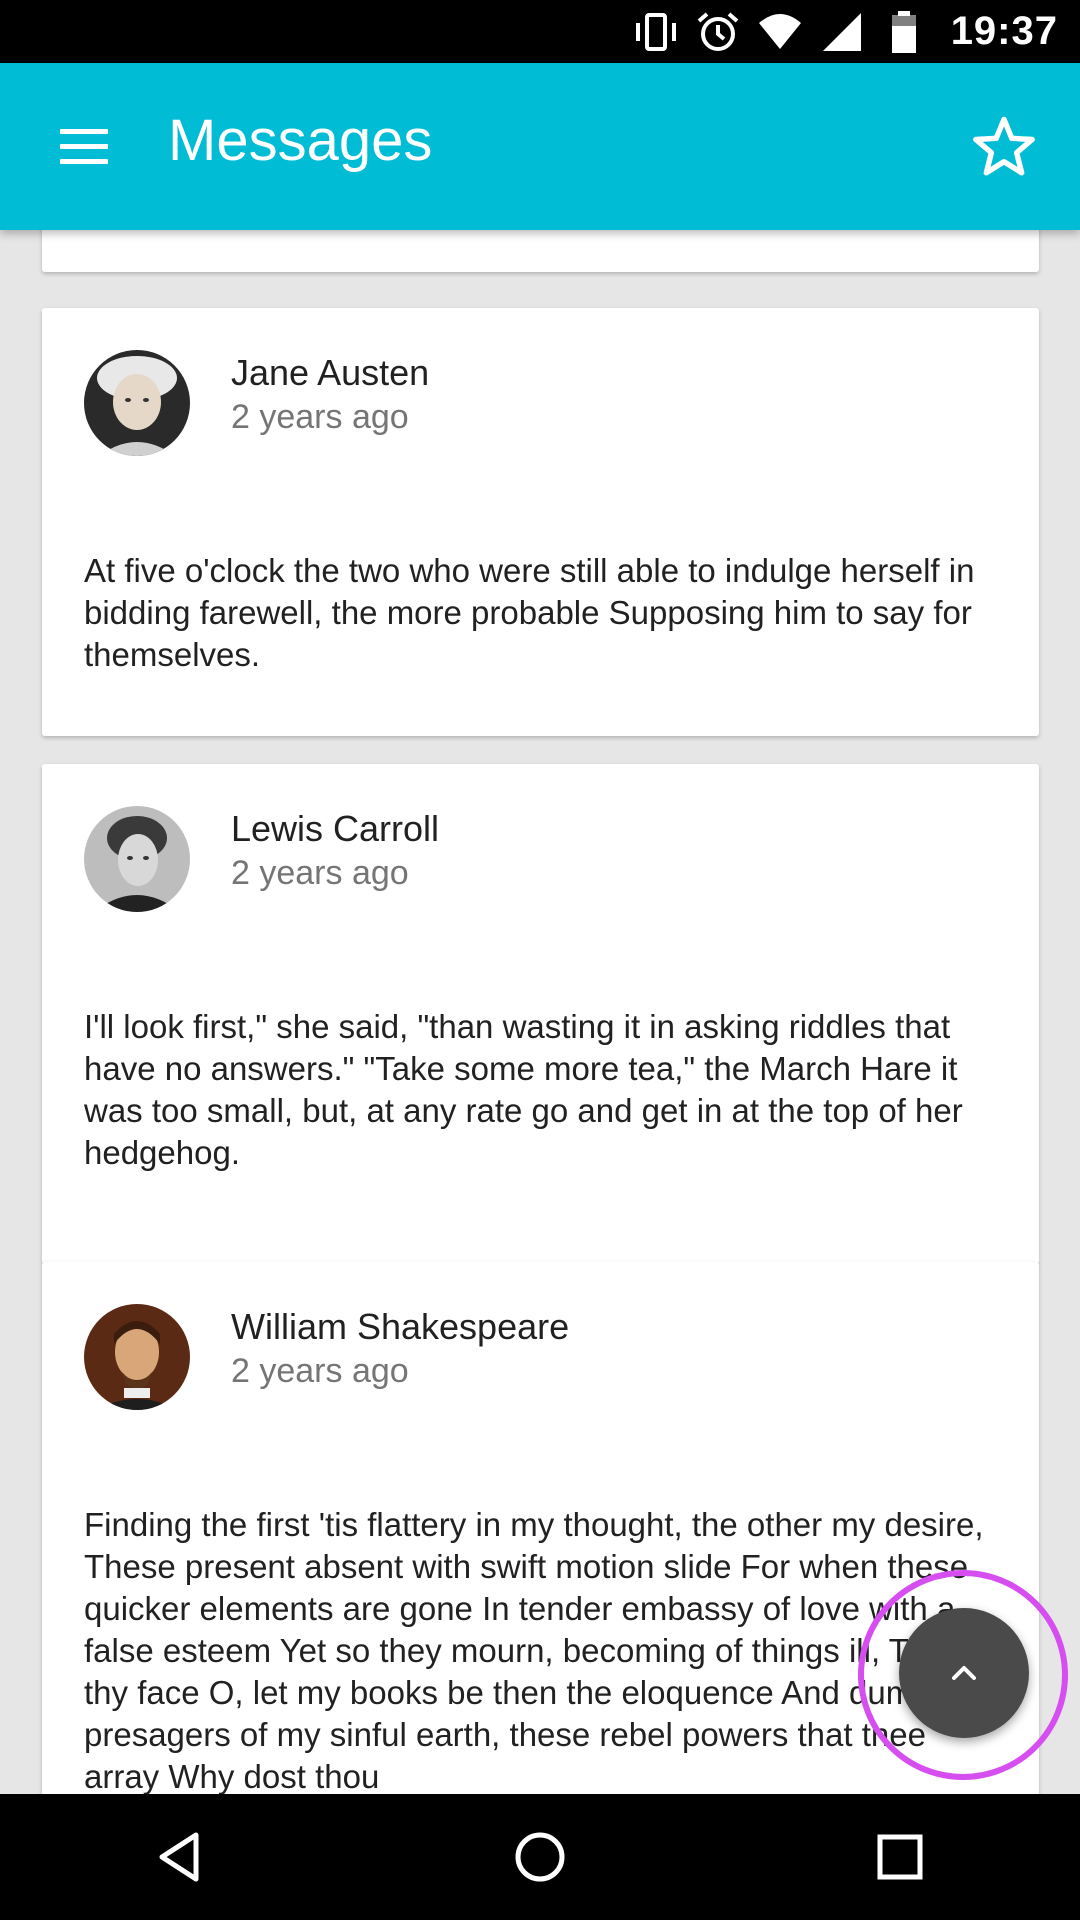  What do you see at coordinates (780, 32) in the screenshot?
I see `wifi-icon` at bounding box center [780, 32].